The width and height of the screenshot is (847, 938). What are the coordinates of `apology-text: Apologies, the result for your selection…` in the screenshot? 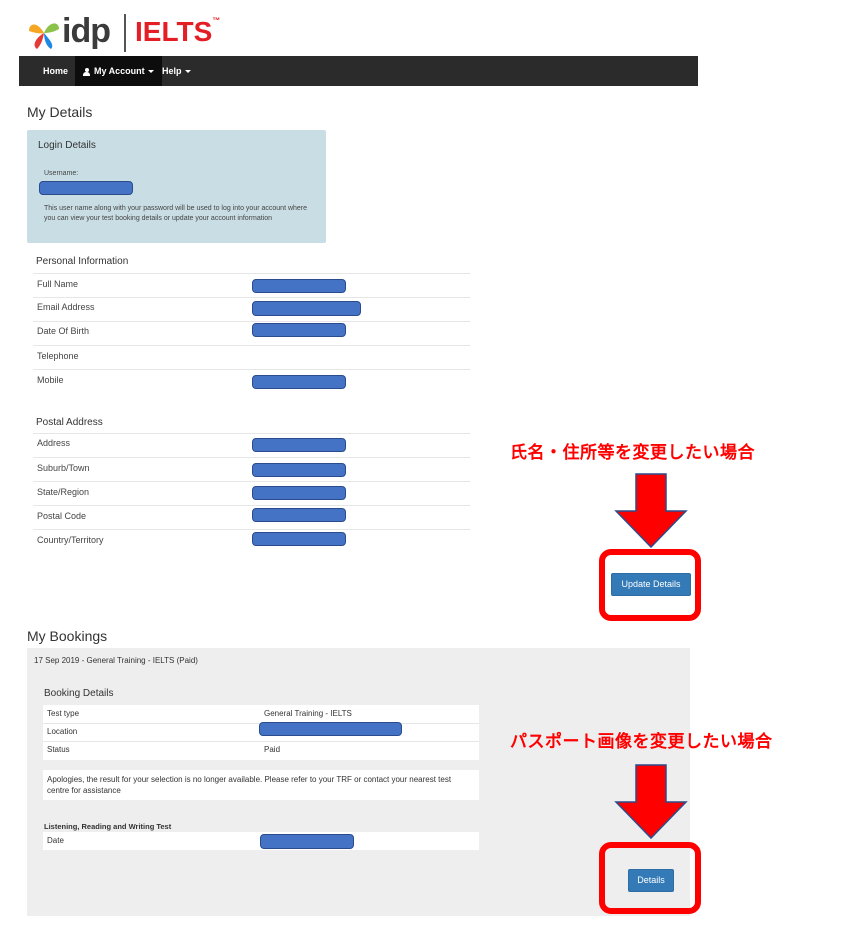 It's located at (249, 785).